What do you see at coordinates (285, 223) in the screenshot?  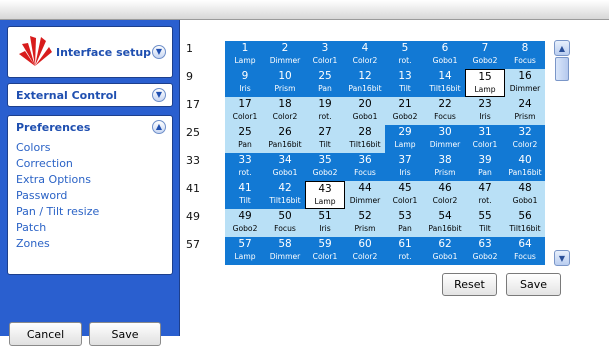 I see `channel-cell: 50 Focus` at bounding box center [285, 223].